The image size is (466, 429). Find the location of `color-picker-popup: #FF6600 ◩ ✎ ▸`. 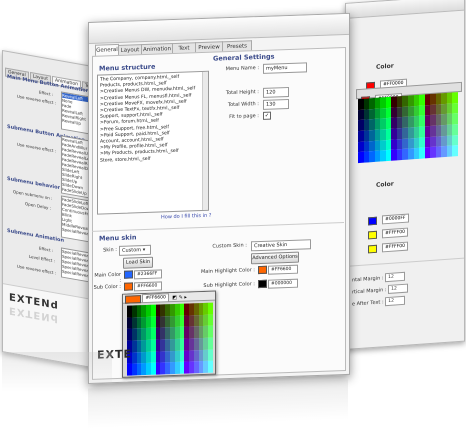

color-picker-popup: #FF6600 ◩ ✎ ▸ is located at coordinates (169, 334).